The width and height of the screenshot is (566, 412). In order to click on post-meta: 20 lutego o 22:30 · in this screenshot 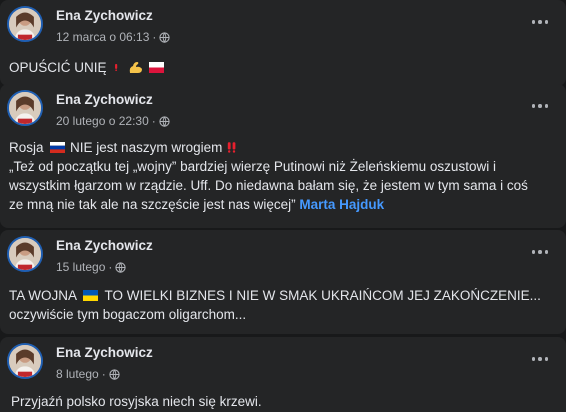, I will do `click(113, 121)`.